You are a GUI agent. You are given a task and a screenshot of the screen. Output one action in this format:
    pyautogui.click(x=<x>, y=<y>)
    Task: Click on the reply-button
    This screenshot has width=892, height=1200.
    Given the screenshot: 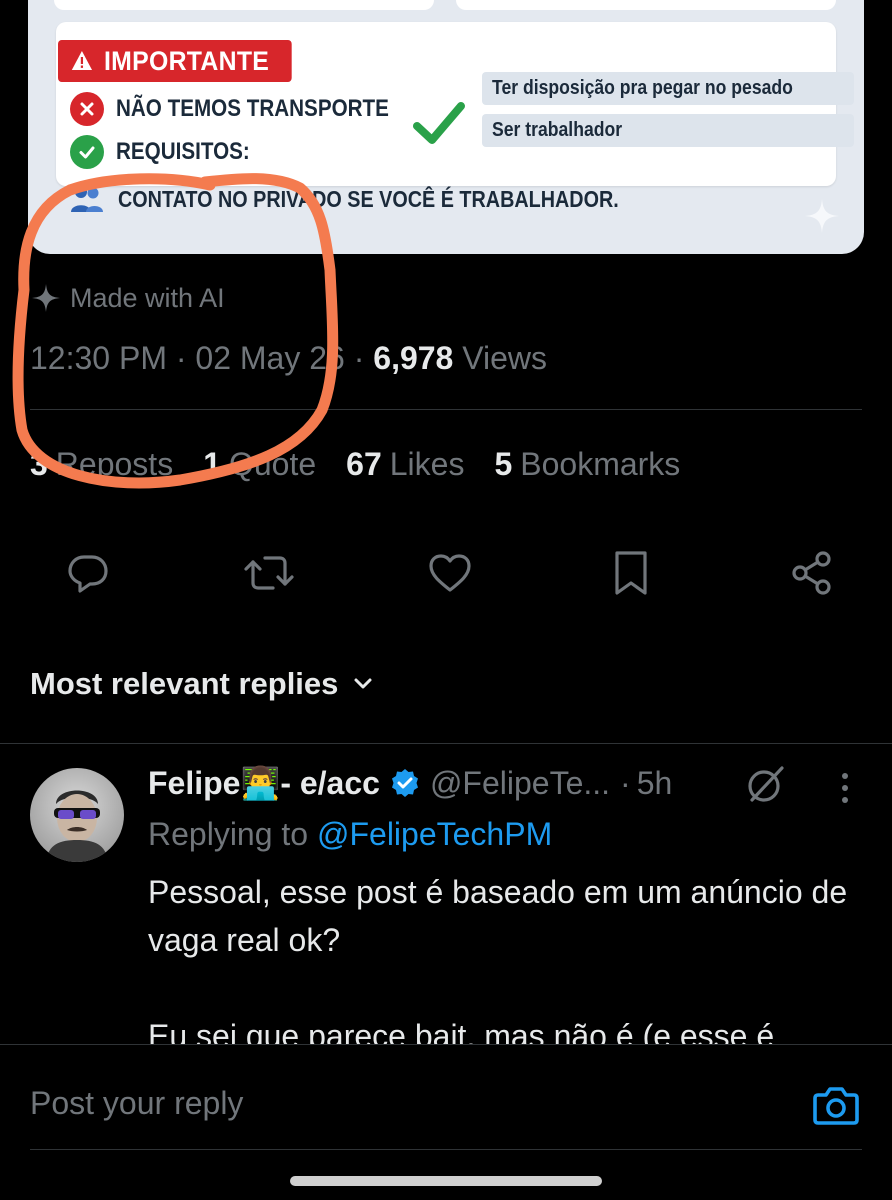 What is the action you would take?
    pyautogui.click(x=88, y=573)
    